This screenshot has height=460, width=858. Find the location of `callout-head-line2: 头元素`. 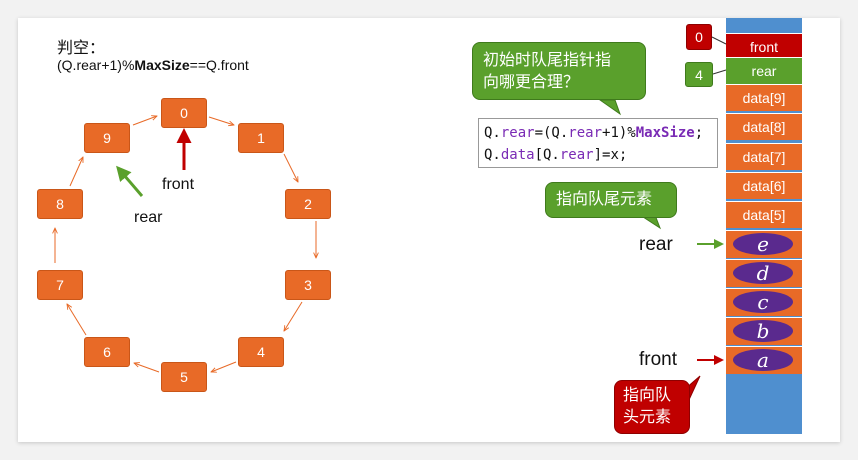

callout-head-line2: 头元素 is located at coordinates (647, 417).